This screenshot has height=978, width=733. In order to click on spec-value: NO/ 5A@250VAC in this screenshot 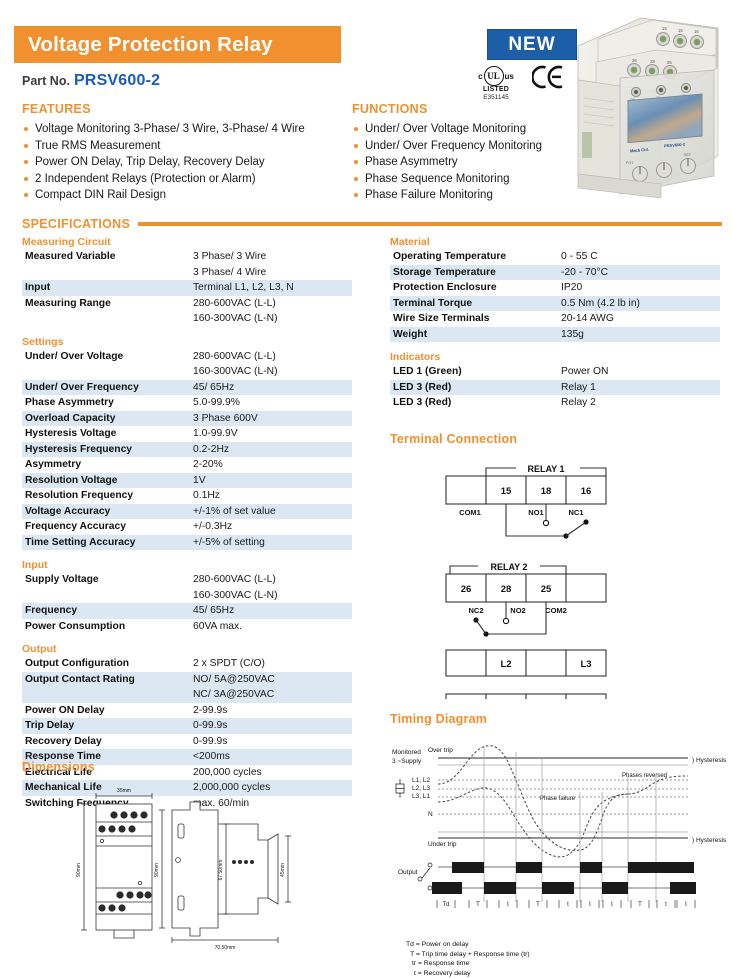, I will do `click(268, 680)`.